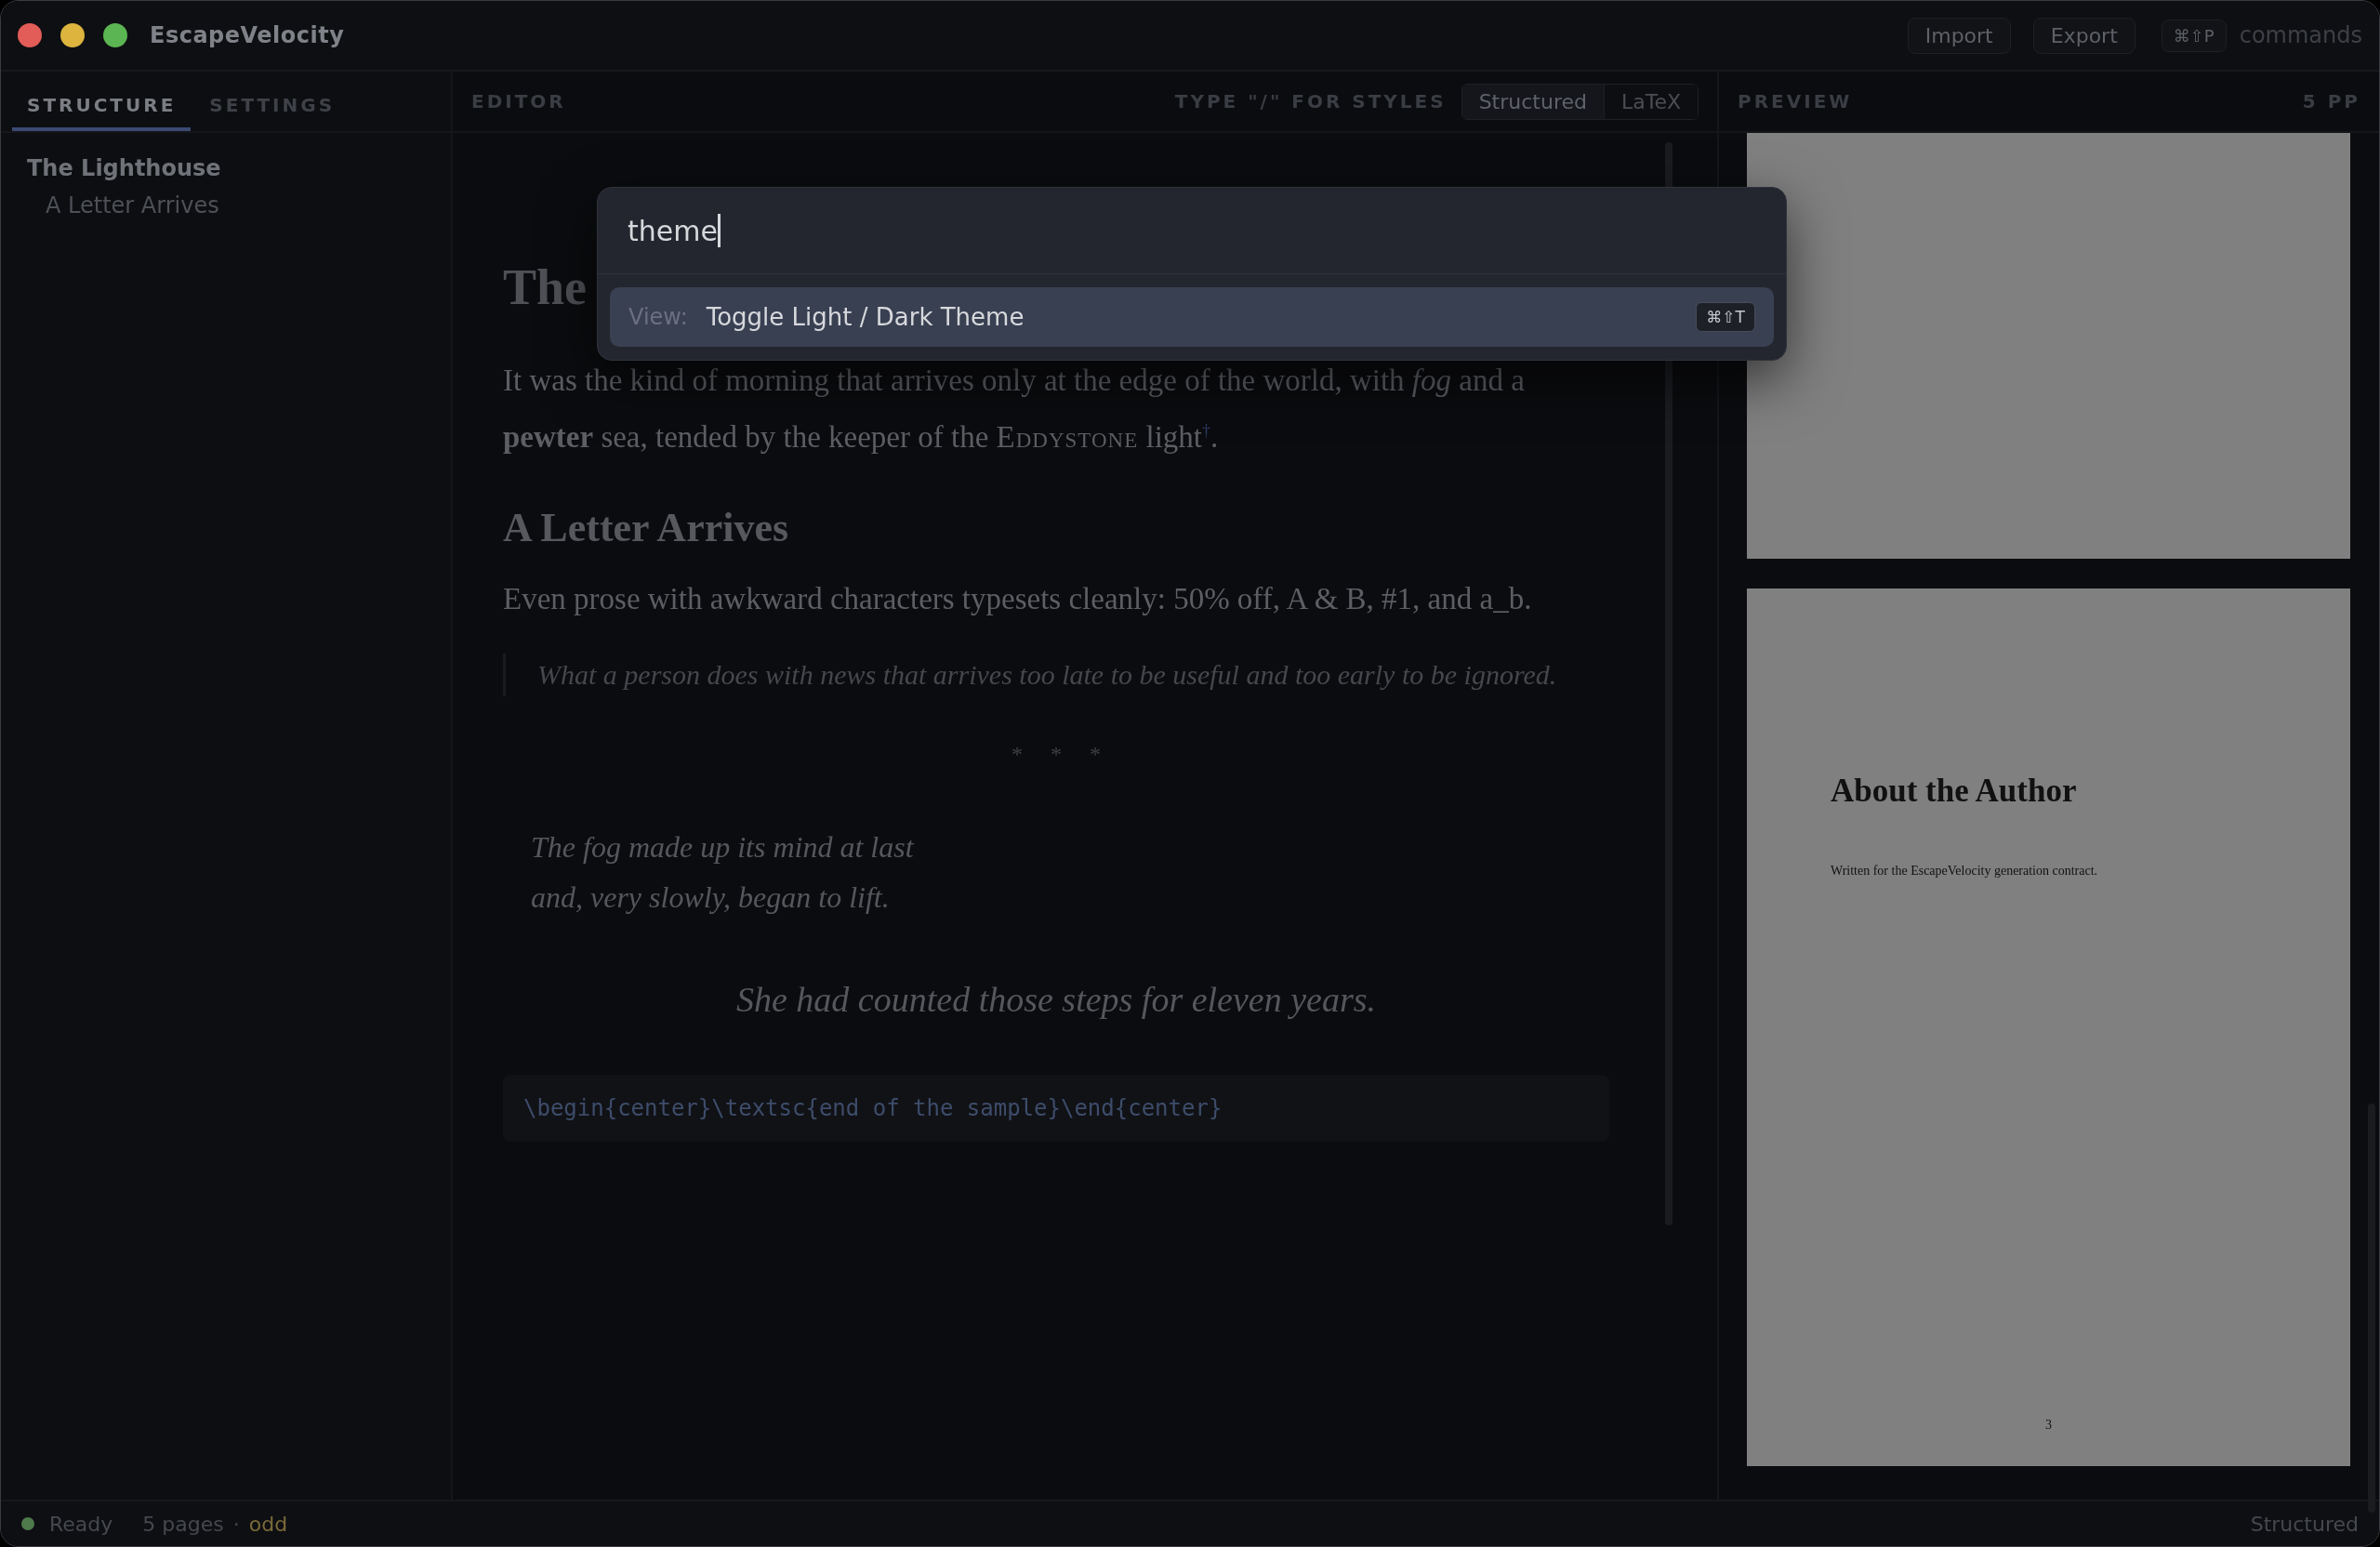 This screenshot has width=2380, height=1547. I want to click on page-text: Written for the EscapeVelocity generation contract., so click(1965, 871).